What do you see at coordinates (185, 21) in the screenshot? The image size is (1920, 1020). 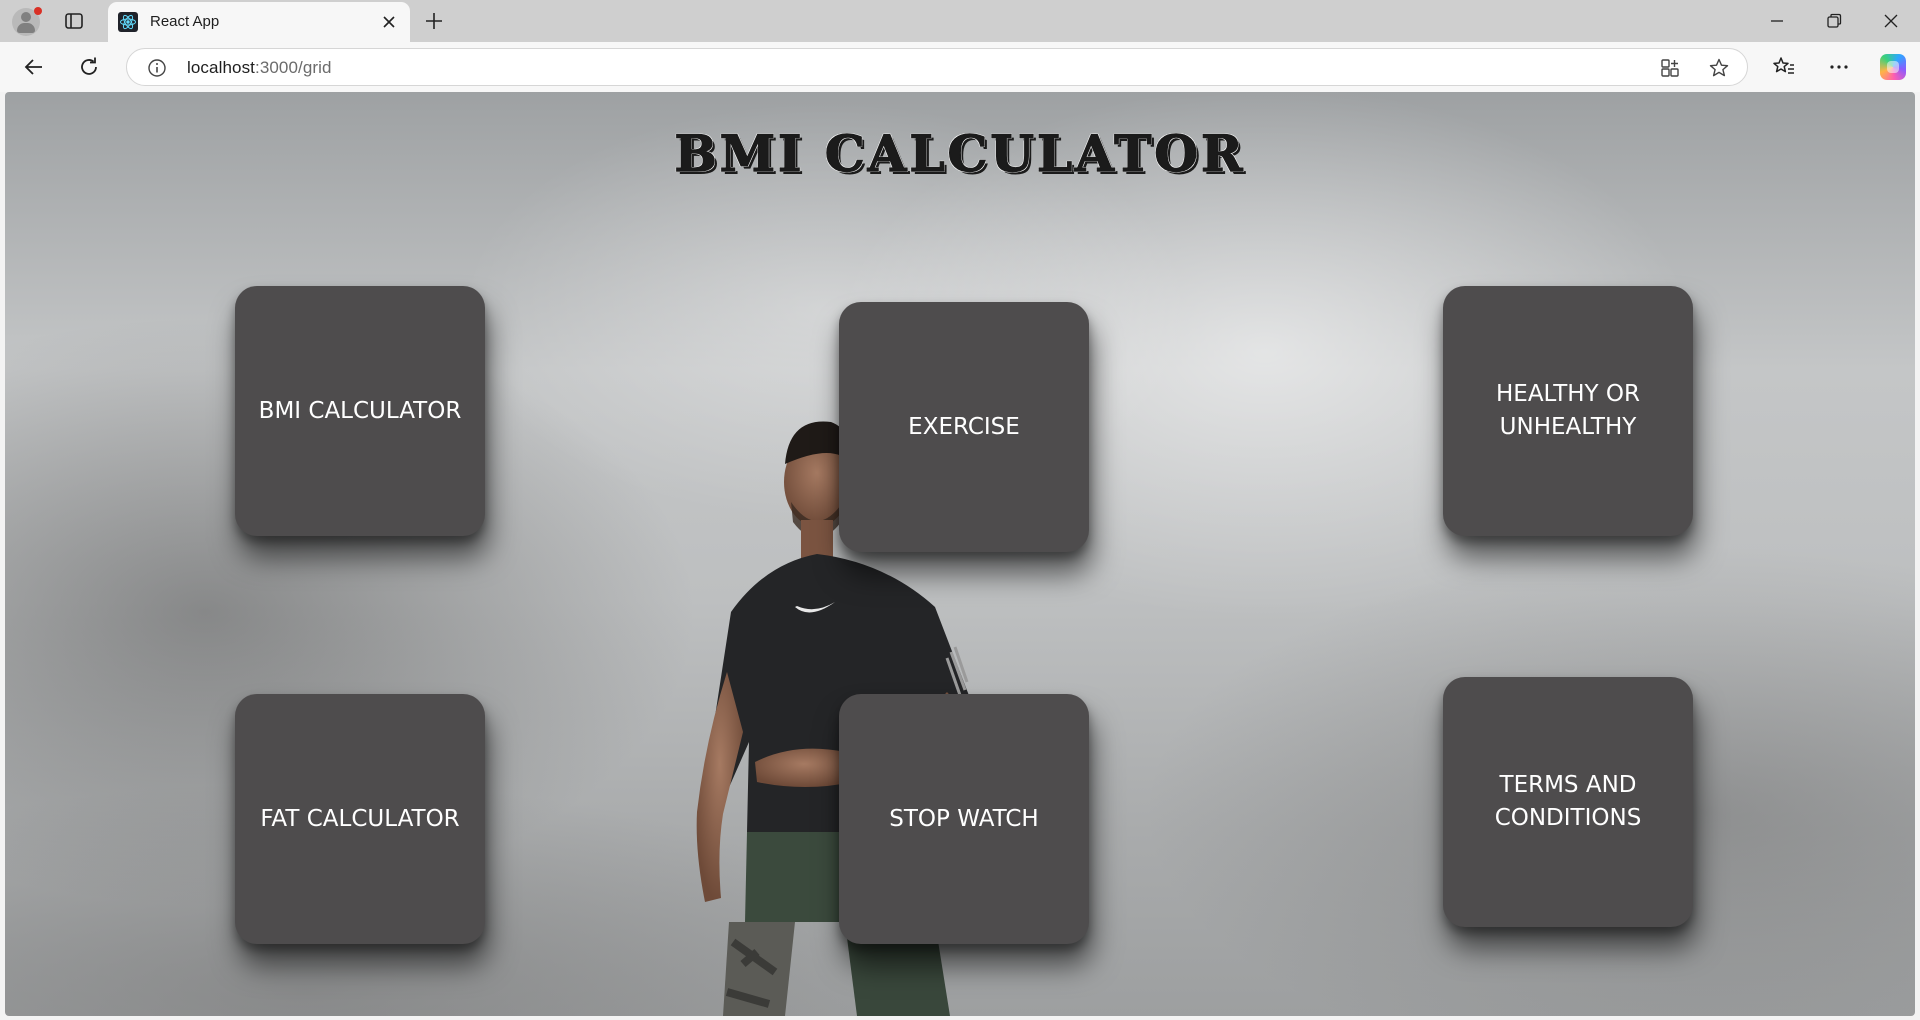 I see `tab-title: React App` at bounding box center [185, 21].